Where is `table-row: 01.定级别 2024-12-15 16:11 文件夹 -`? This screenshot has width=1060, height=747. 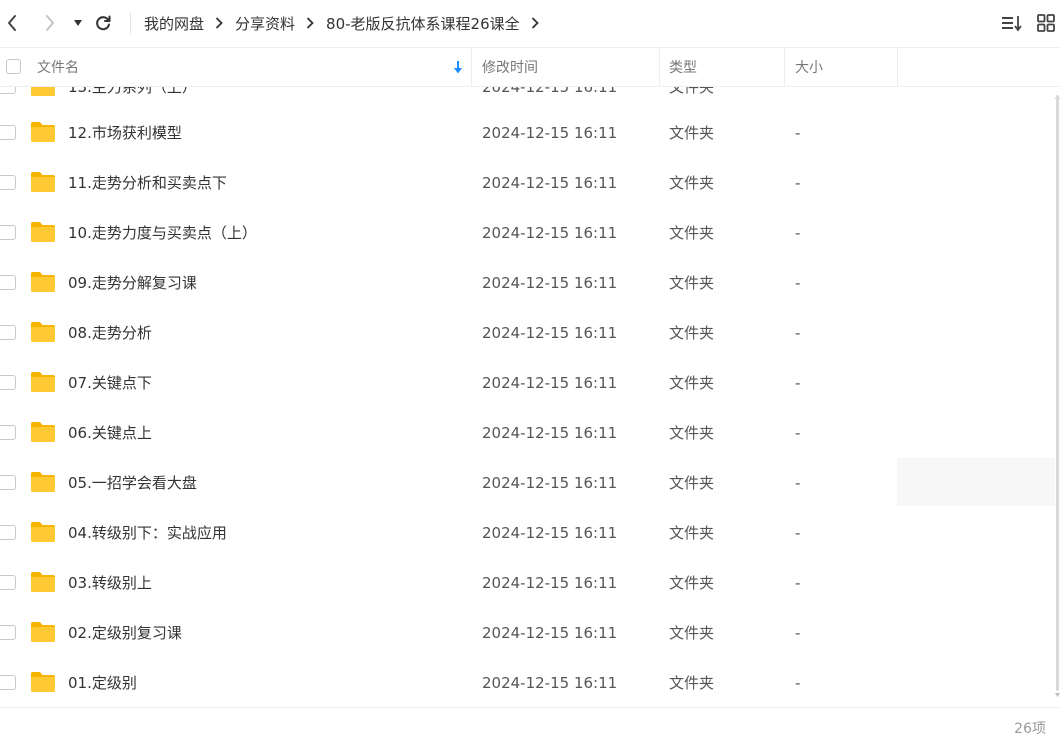
table-row: 01.定级别 2024-12-15 16:11 文件夹 - is located at coordinates (527, 682).